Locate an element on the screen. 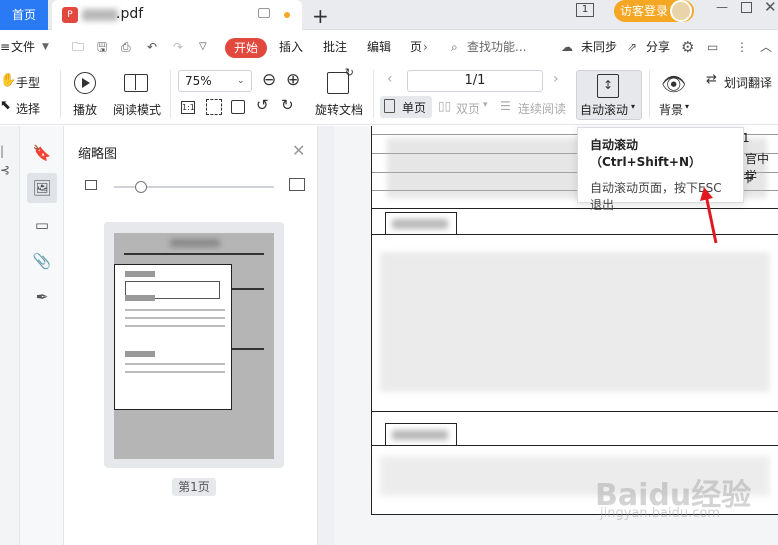 The height and width of the screenshot is (545, 778). previous-page-icon: ‹ is located at coordinates (390, 79).